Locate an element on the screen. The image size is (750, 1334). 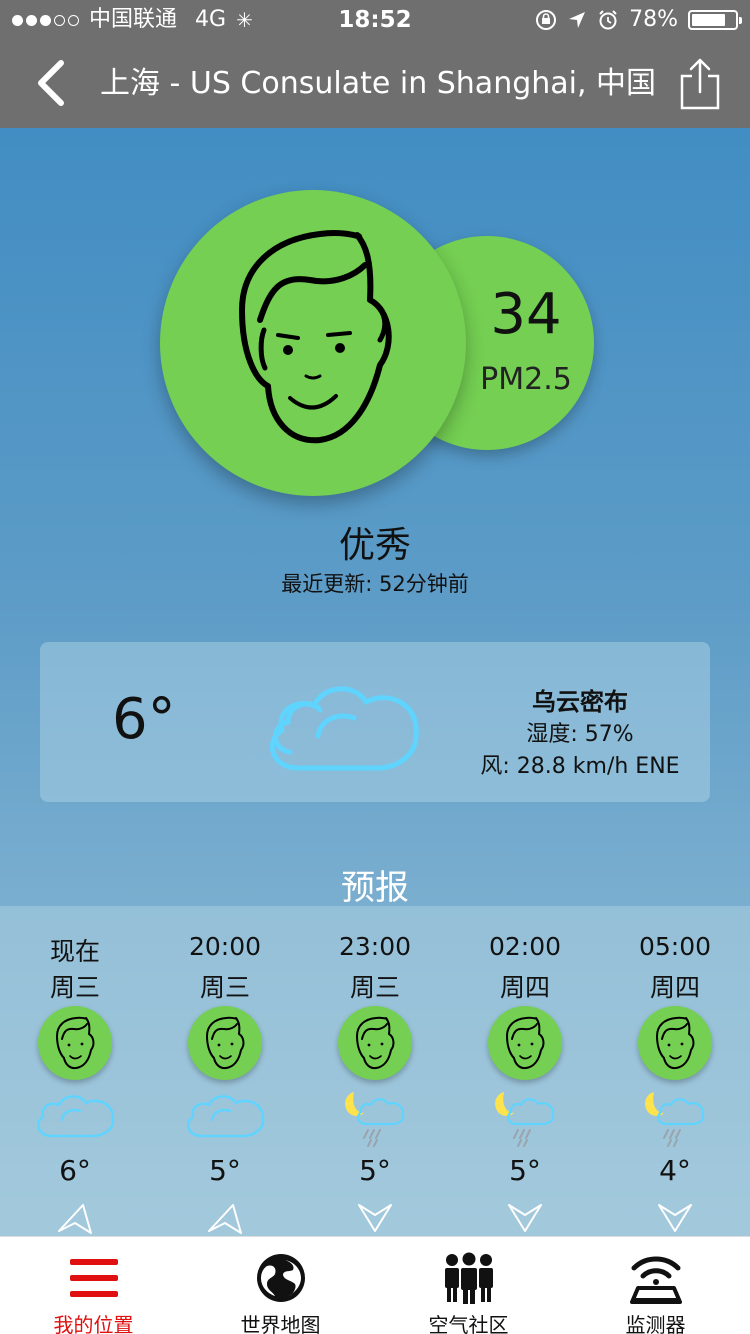
back-button is located at coordinates (50, 83).